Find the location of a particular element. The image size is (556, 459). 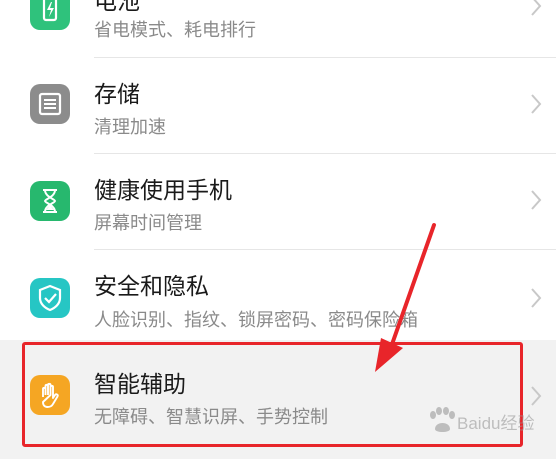

settings-item-title: 健康使用手机 is located at coordinates (163, 191).